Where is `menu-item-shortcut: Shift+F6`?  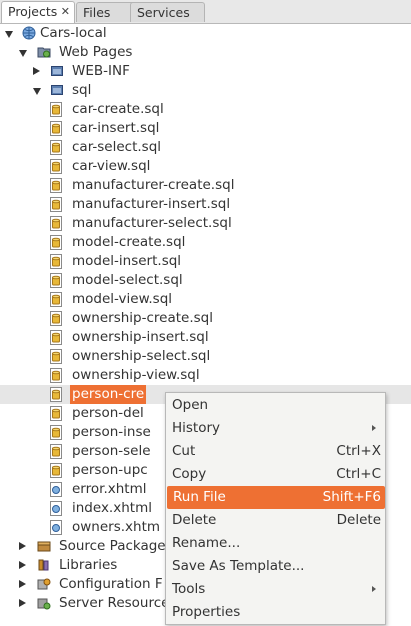
menu-item-shortcut: Shift+F6 is located at coordinates (351, 497).